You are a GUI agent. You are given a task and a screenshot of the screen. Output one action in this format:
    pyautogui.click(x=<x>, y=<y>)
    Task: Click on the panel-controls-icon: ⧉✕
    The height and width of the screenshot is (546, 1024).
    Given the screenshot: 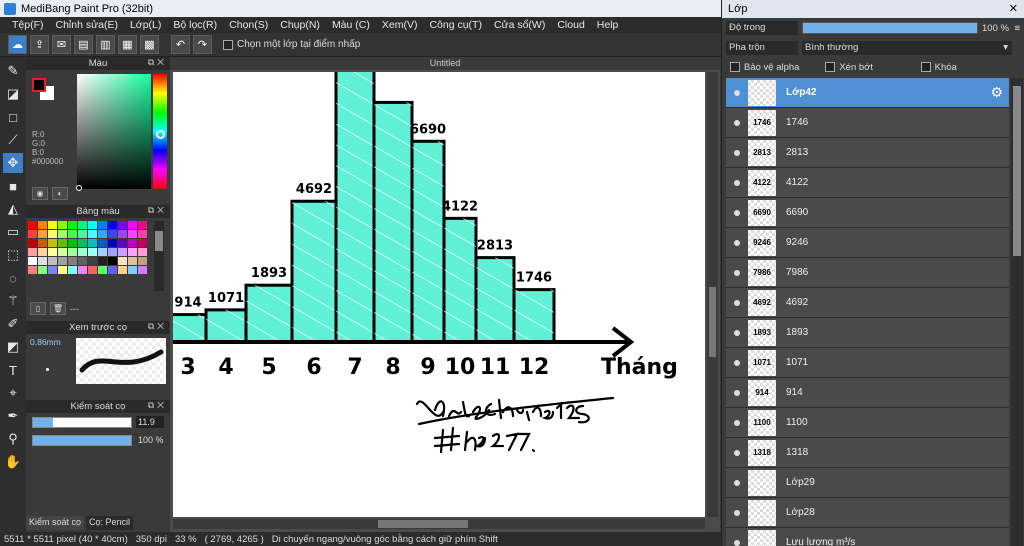 What is the action you would take?
    pyautogui.click(x=157, y=210)
    